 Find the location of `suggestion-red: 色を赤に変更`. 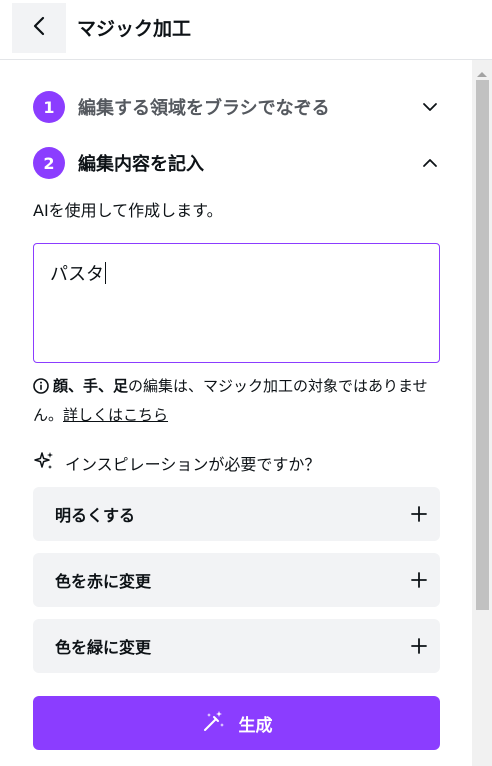

suggestion-red: 色を赤に変更 is located at coordinates (236, 580).